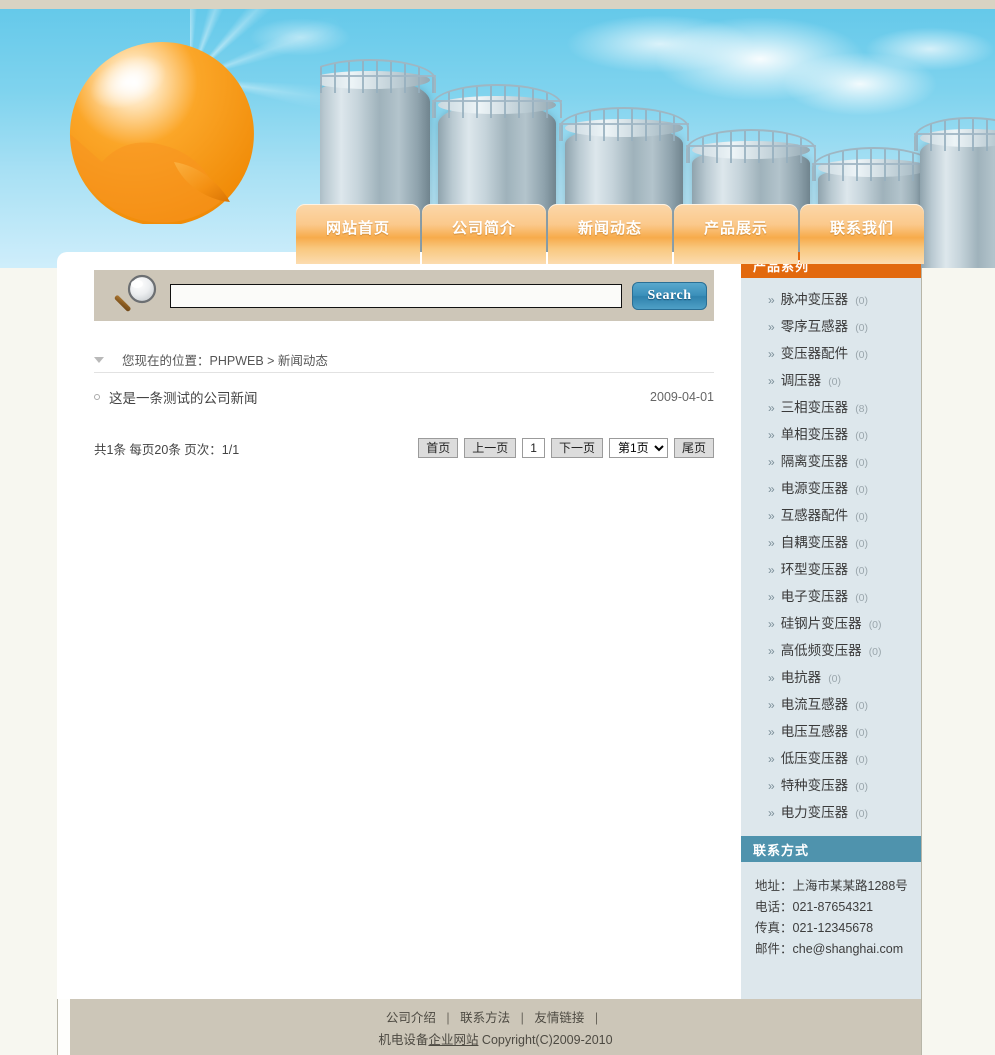  What do you see at coordinates (669, 295) in the screenshot?
I see `search-button: Search` at bounding box center [669, 295].